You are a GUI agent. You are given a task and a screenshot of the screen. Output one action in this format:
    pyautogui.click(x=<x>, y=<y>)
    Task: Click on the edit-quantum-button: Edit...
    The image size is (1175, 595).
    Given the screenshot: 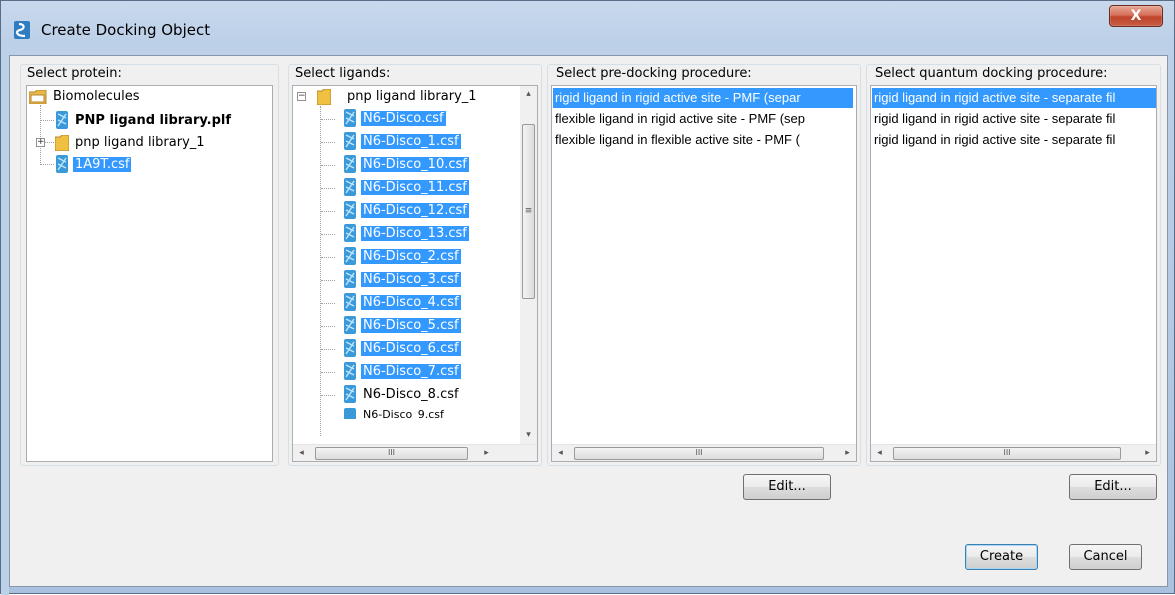 What is the action you would take?
    pyautogui.click(x=1113, y=487)
    